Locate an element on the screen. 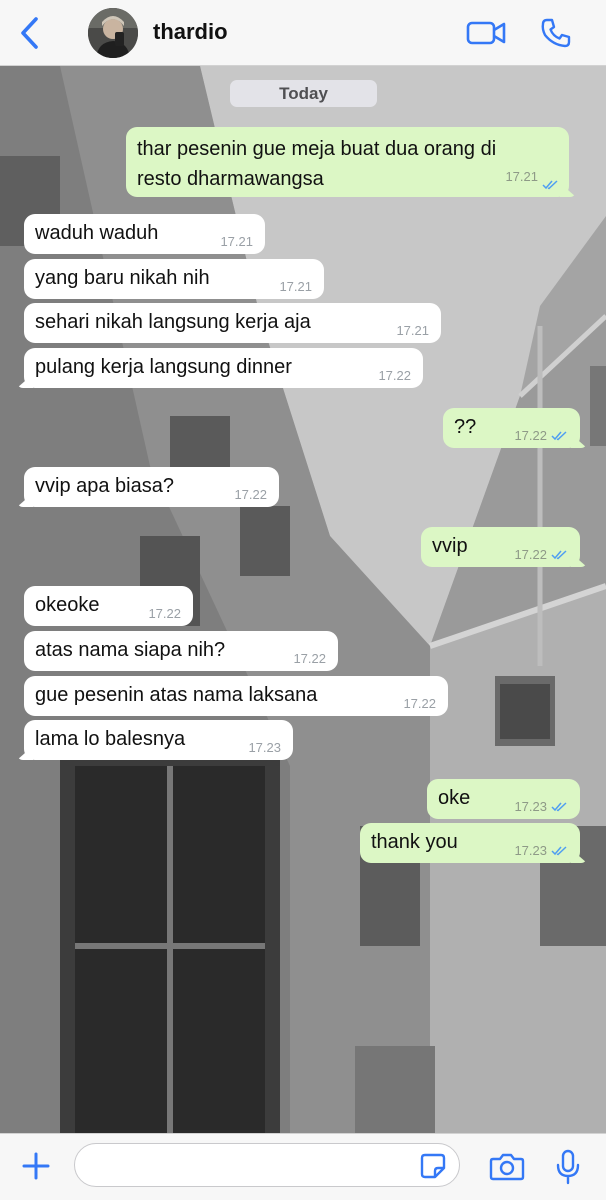 This screenshot has width=606, height=1200. sticker-icon is located at coordinates (433, 1166).